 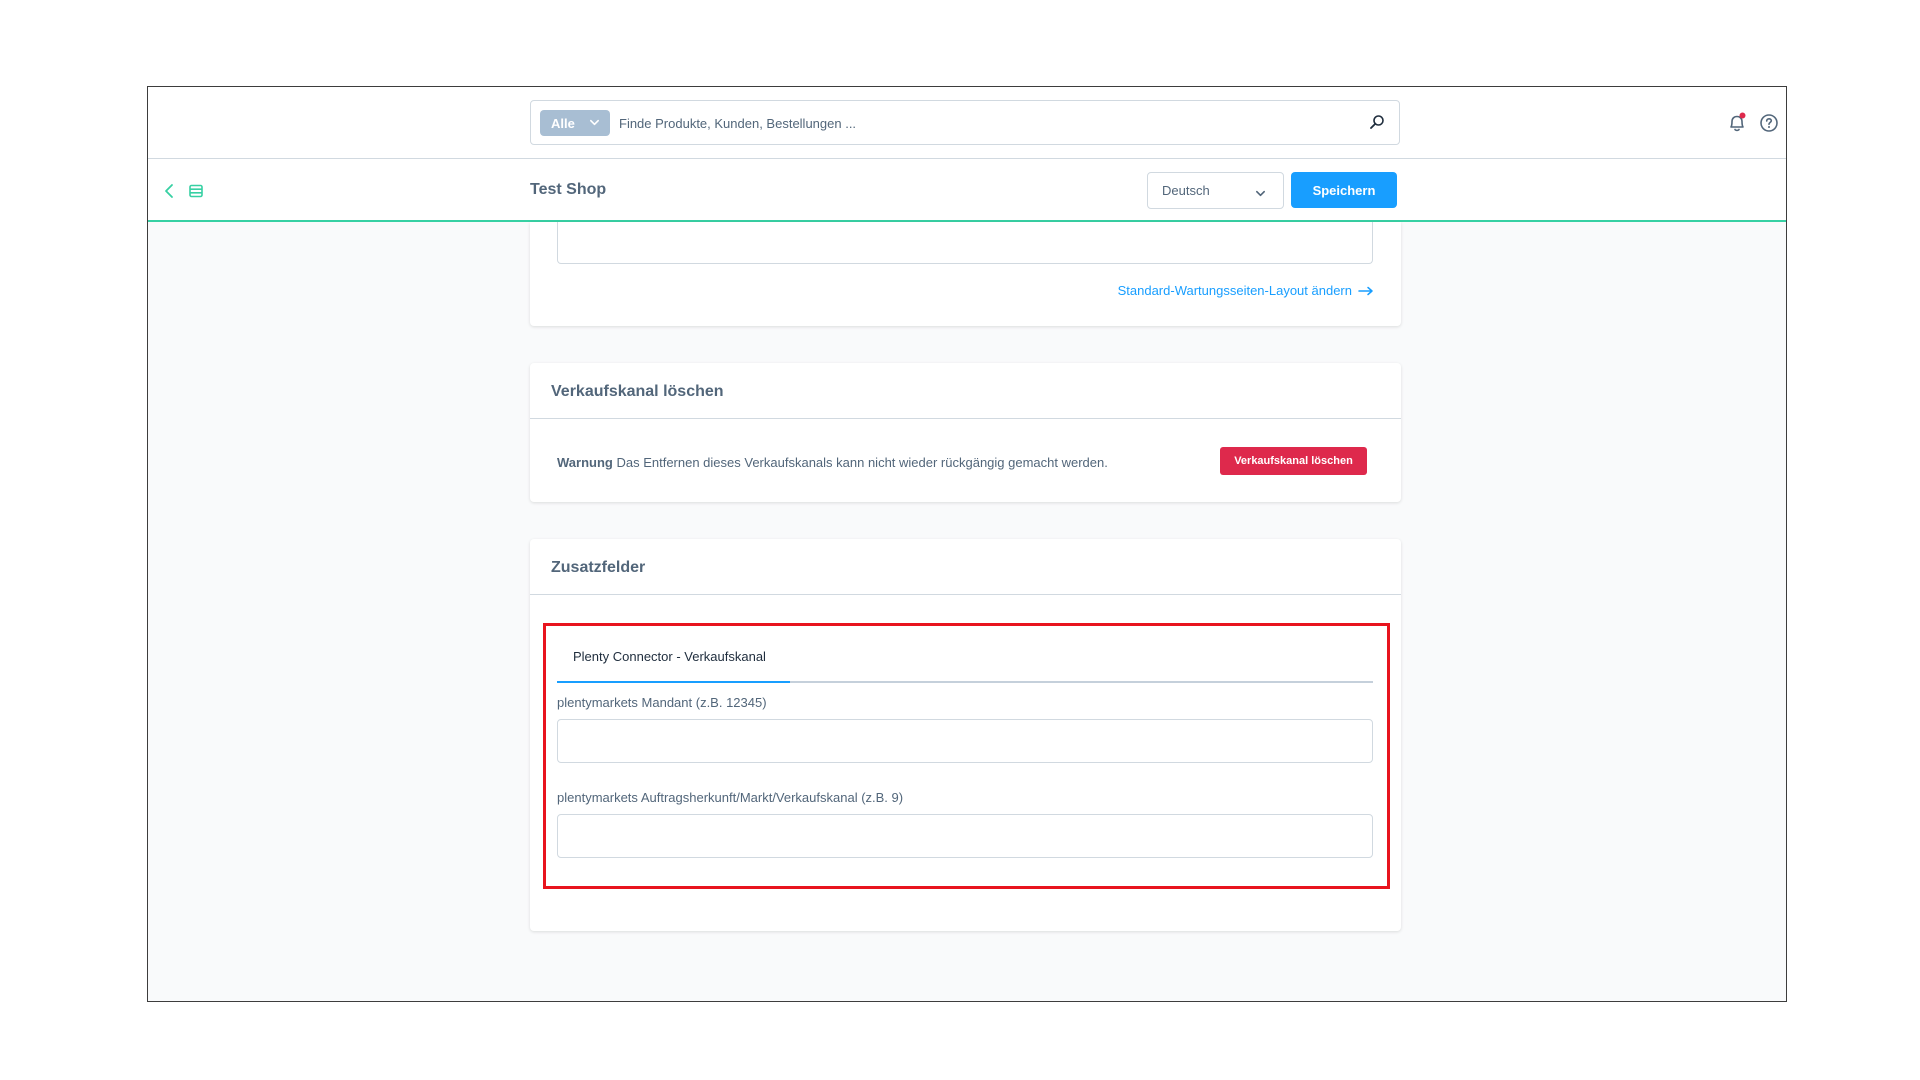 I want to click on save-button: Speichern, so click(x=1344, y=190).